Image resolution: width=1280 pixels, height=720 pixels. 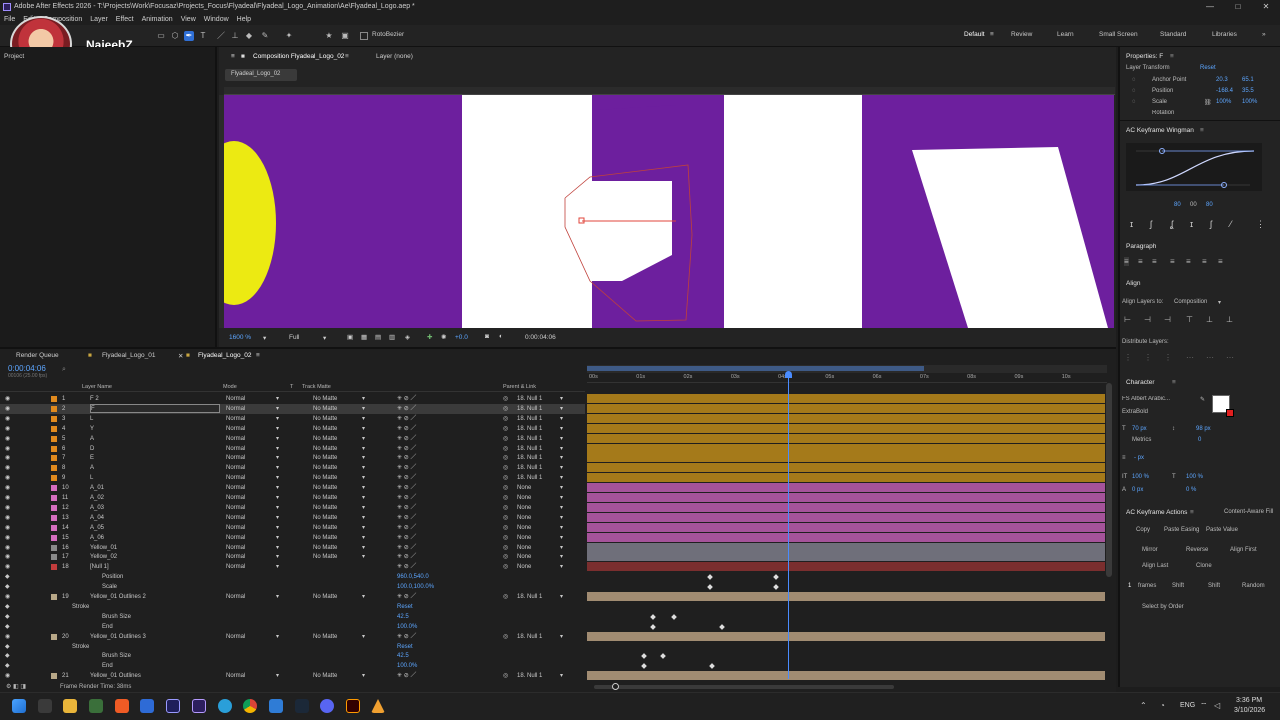 I want to click on tray-chevron-icon: ⌃, so click(x=1143, y=705).